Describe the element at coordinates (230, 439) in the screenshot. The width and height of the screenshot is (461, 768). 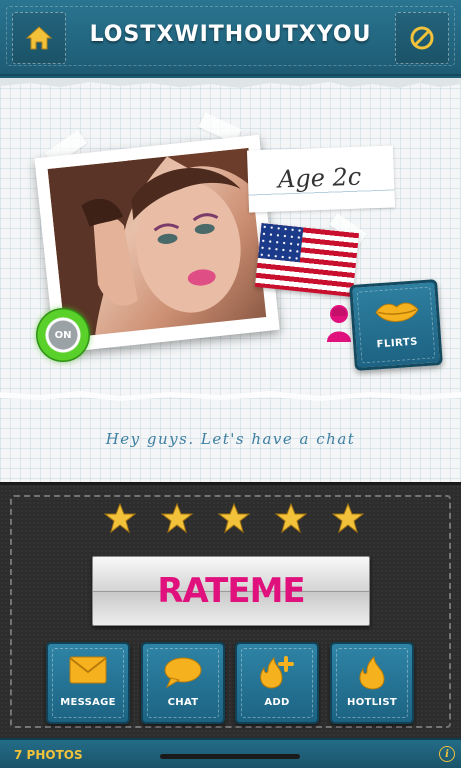
I see `status-message: Hey guys. Let's have a chat` at that location.